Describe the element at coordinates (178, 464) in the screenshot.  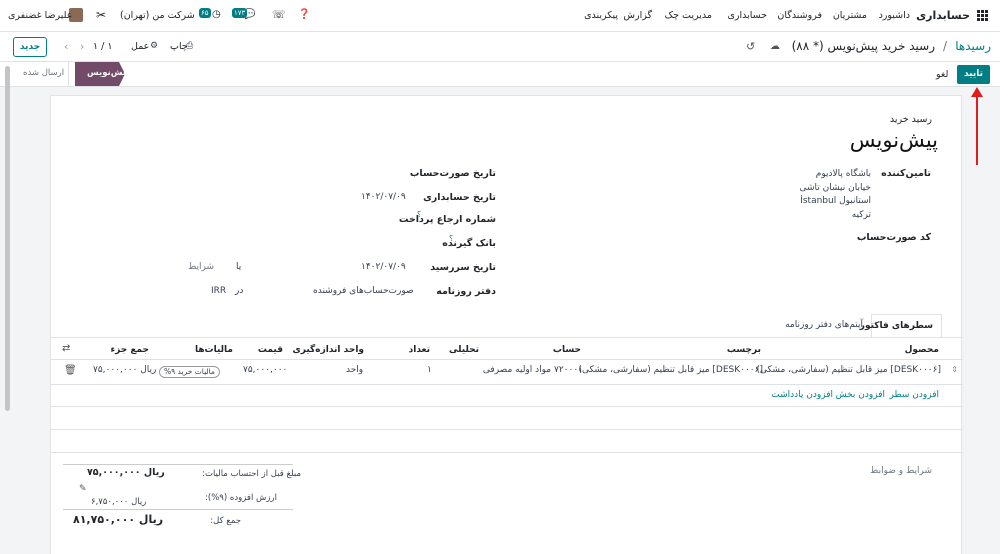
I see `totals-top-border` at that location.